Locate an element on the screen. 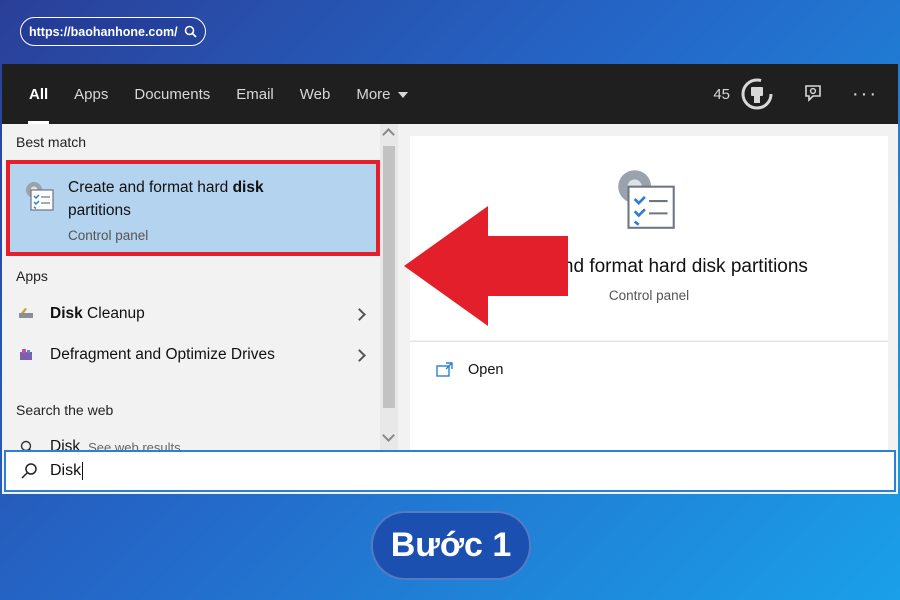 The height and width of the screenshot is (600, 900). tab-all: All is located at coordinates (38, 94).